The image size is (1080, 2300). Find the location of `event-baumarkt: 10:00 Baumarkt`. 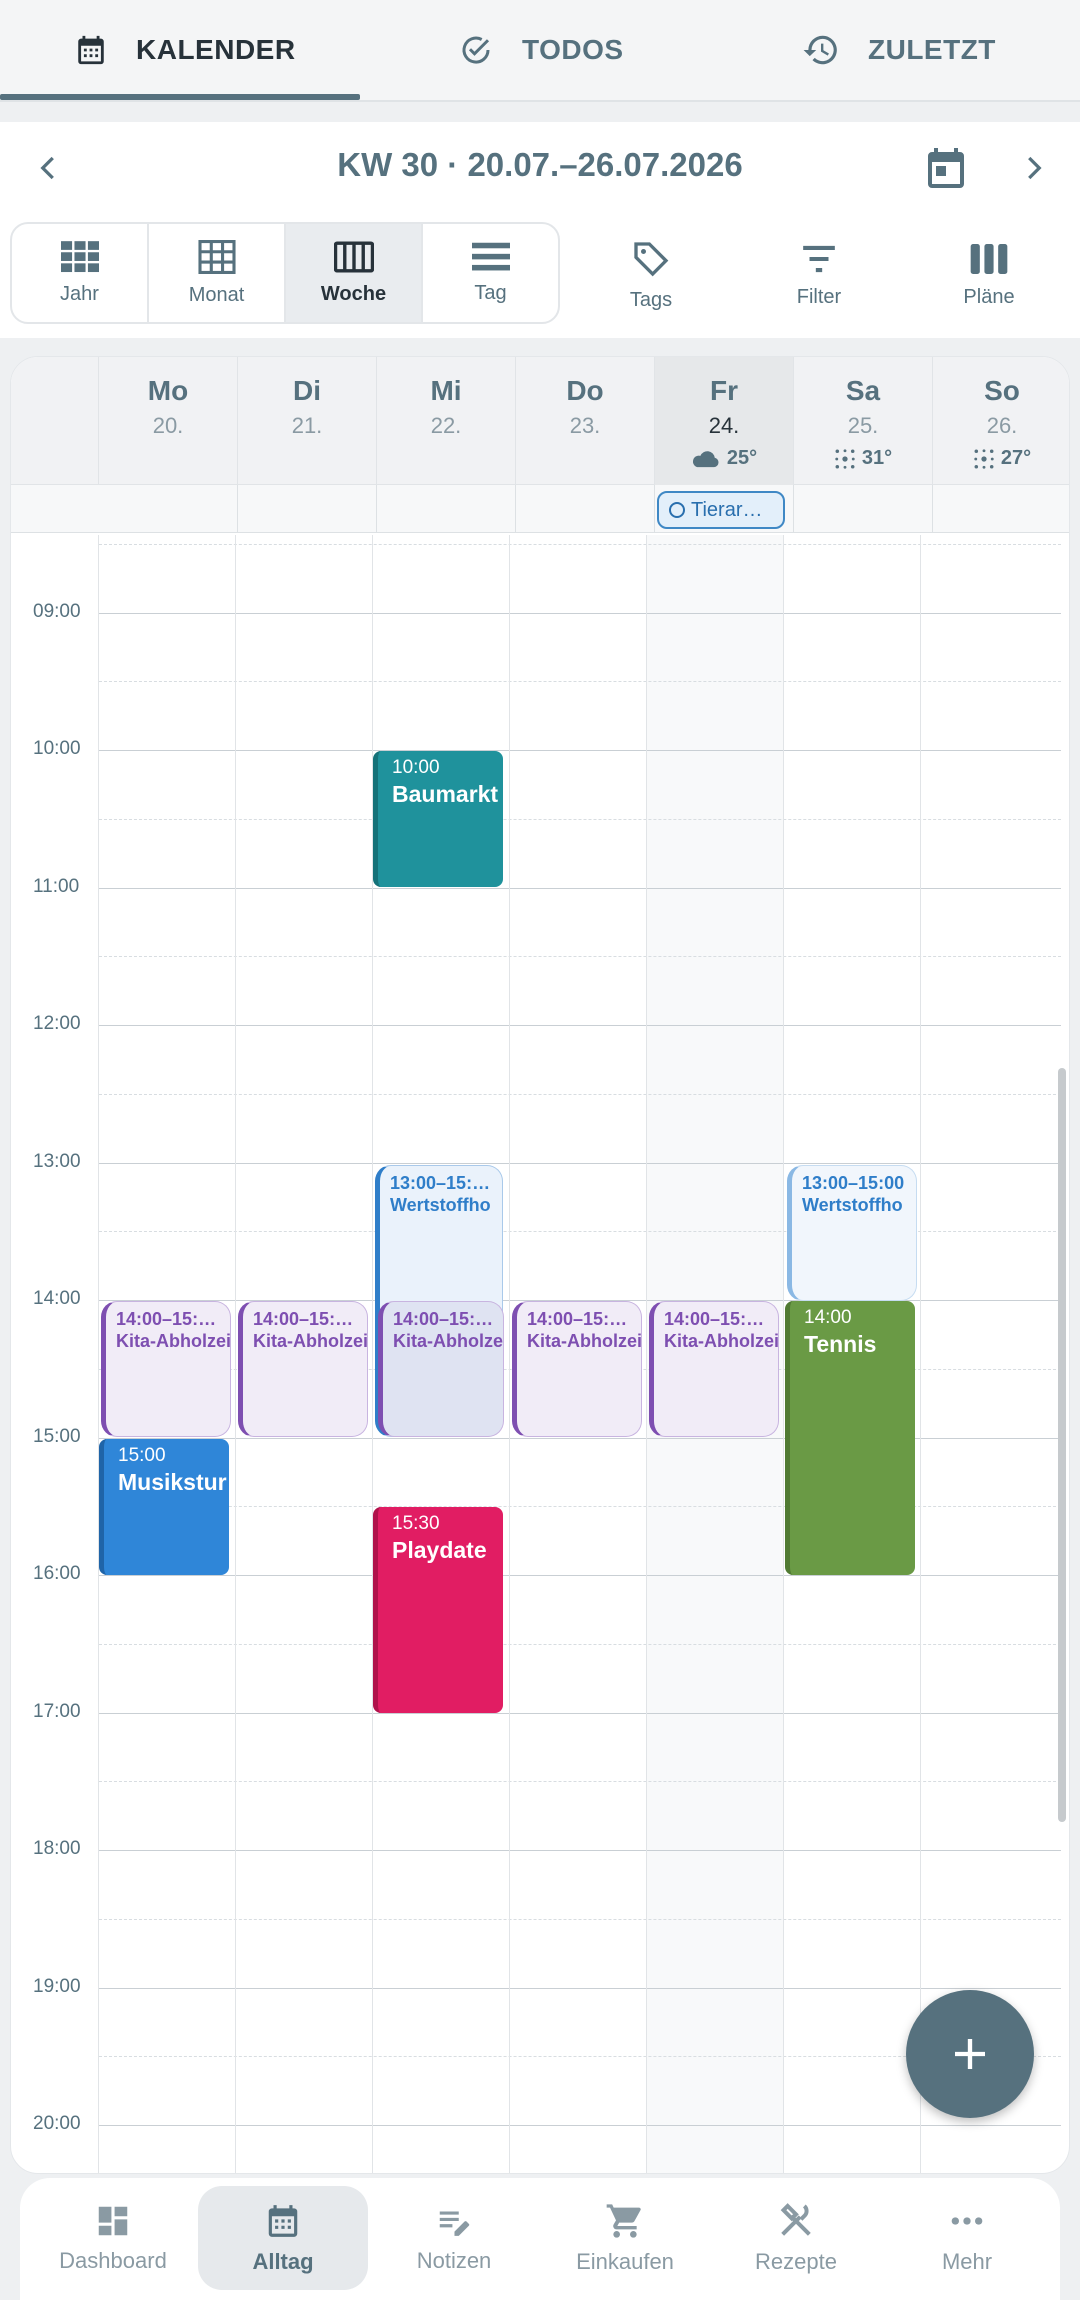

event-baumarkt: 10:00 Baumarkt is located at coordinates (438, 819).